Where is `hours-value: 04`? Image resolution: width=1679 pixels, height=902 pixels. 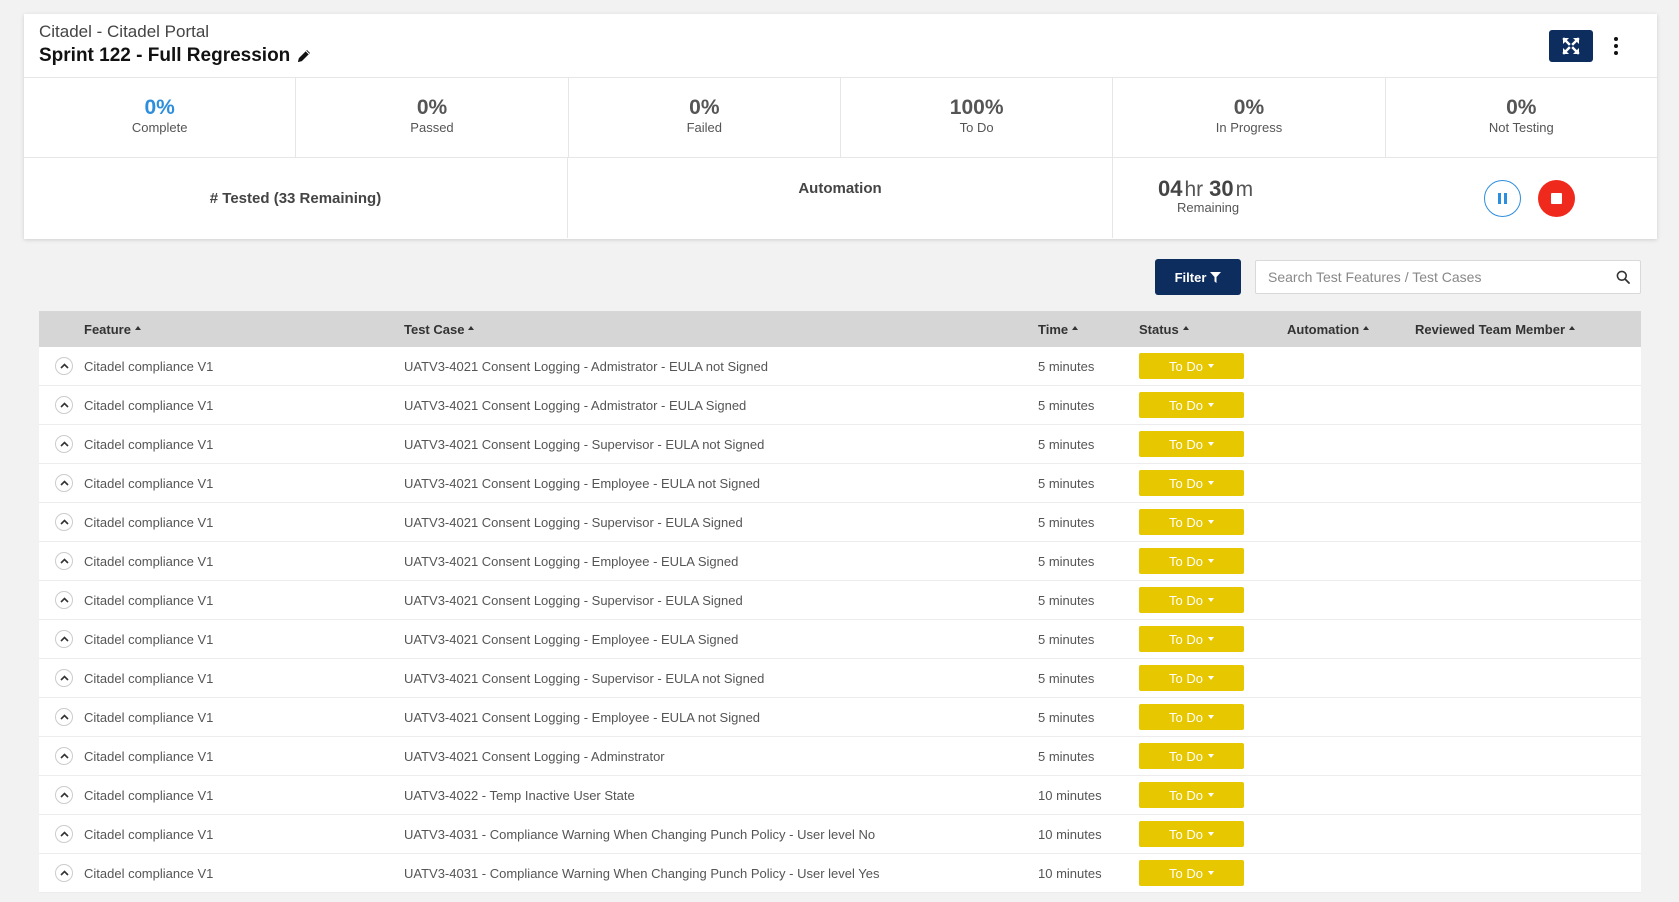
hours-value: 04 is located at coordinates (1170, 188).